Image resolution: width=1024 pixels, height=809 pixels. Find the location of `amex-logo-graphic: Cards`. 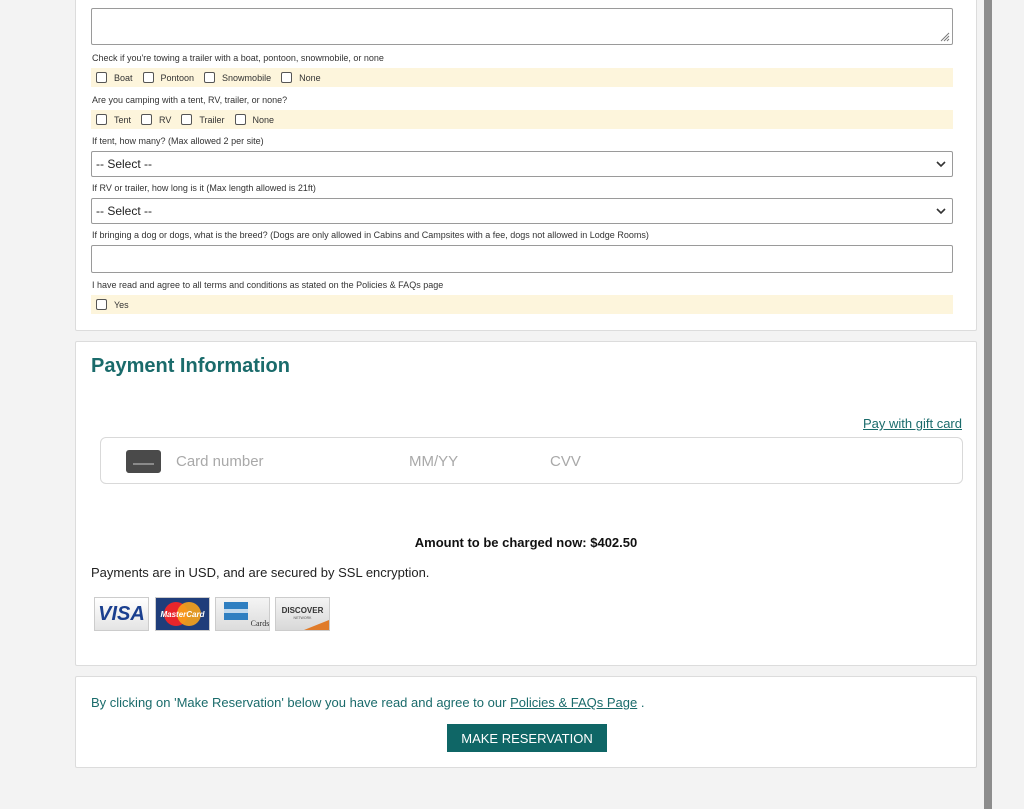

amex-logo-graphic: Cards is located at coordinates (246, 615).